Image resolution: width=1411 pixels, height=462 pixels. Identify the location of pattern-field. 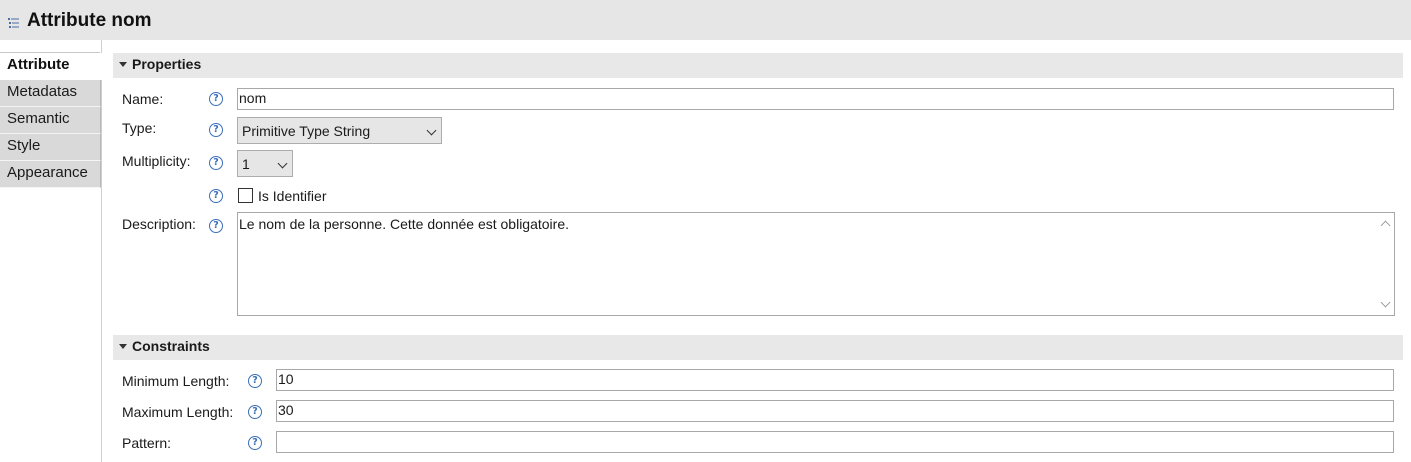
(835, 442).